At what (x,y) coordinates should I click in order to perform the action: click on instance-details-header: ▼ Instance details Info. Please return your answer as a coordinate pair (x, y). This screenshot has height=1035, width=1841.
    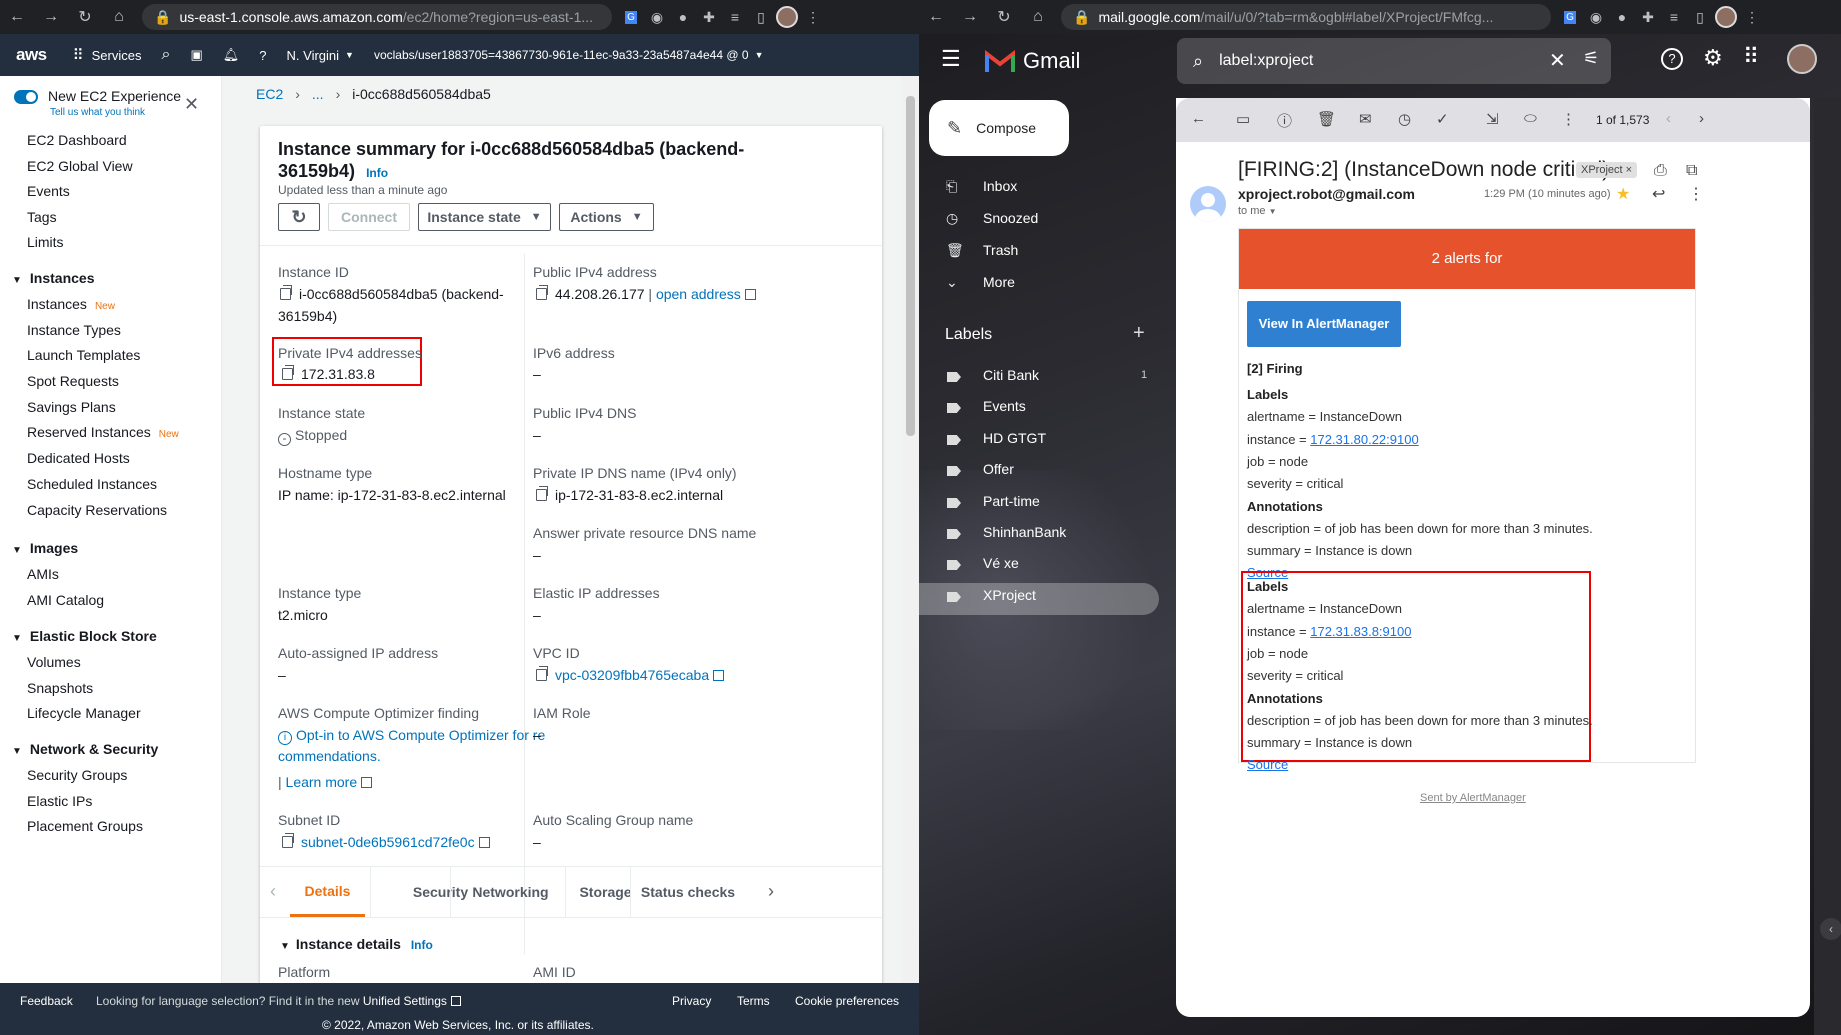
    Looking at the image, I should click on (356, 944).